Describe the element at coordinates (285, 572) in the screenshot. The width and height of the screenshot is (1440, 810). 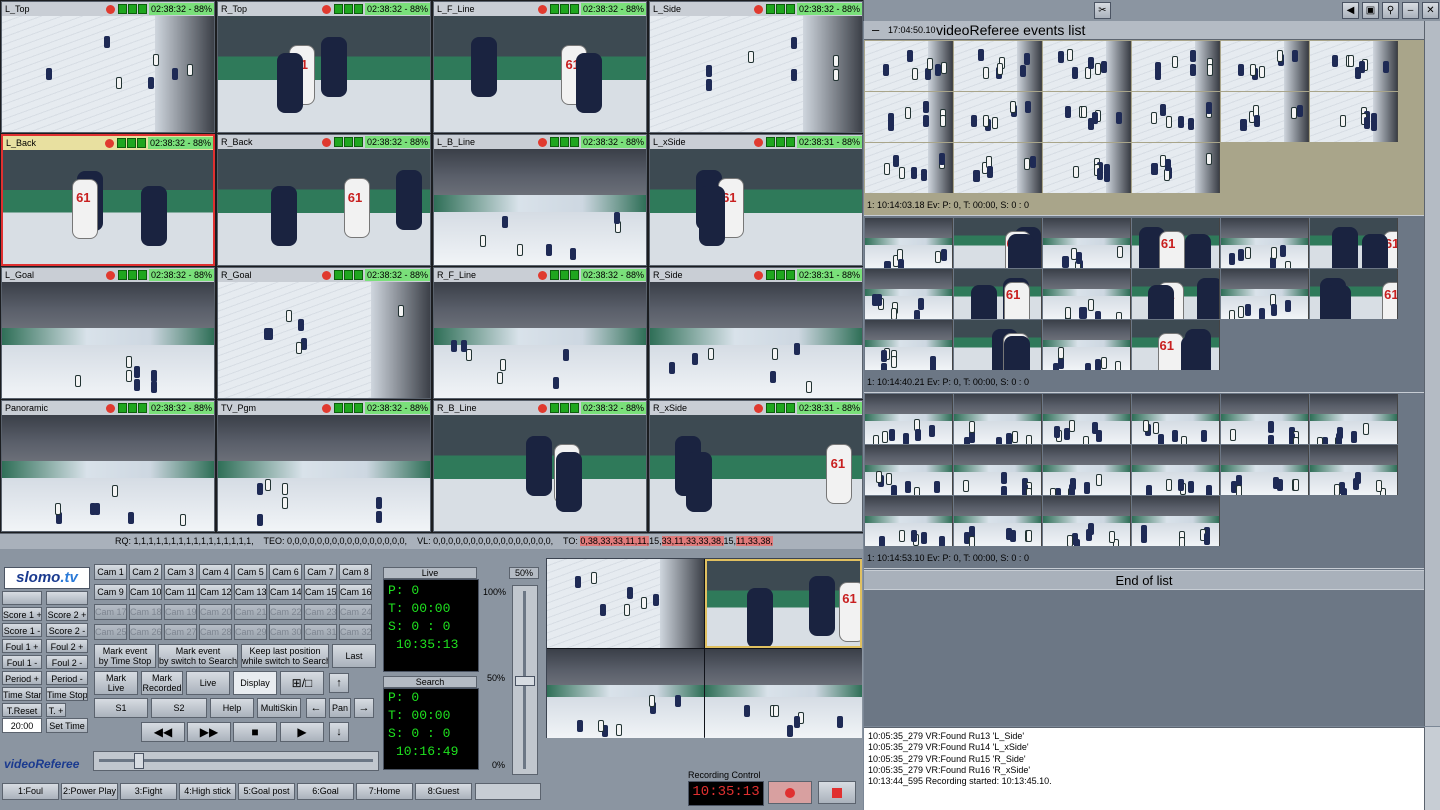
I see `cam-select-button: Cam 6` at that location.